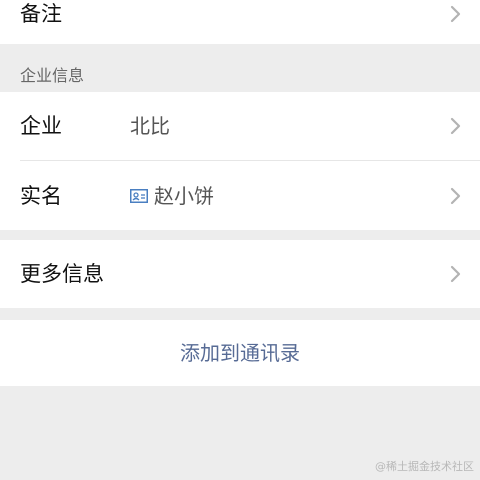 The height and width of the screenshot is (480, 480). I want to click on enterprise-label: 企业, so click(41, 126).